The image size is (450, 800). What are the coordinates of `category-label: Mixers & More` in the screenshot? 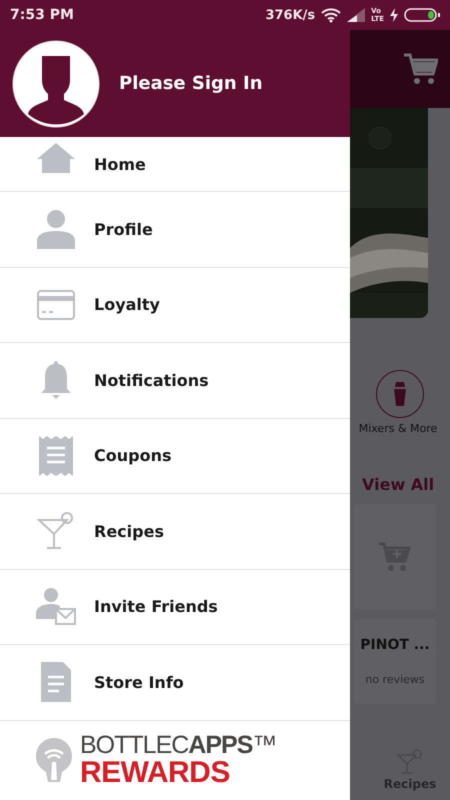 It's located at (398, 428).